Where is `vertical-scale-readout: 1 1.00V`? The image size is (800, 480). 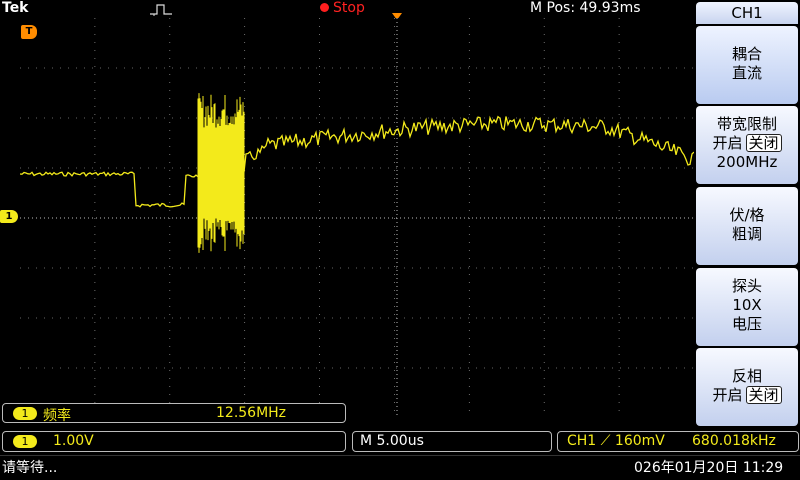
vertical-scale-readout: 1 1.00V is located at coordinates (174, 441).